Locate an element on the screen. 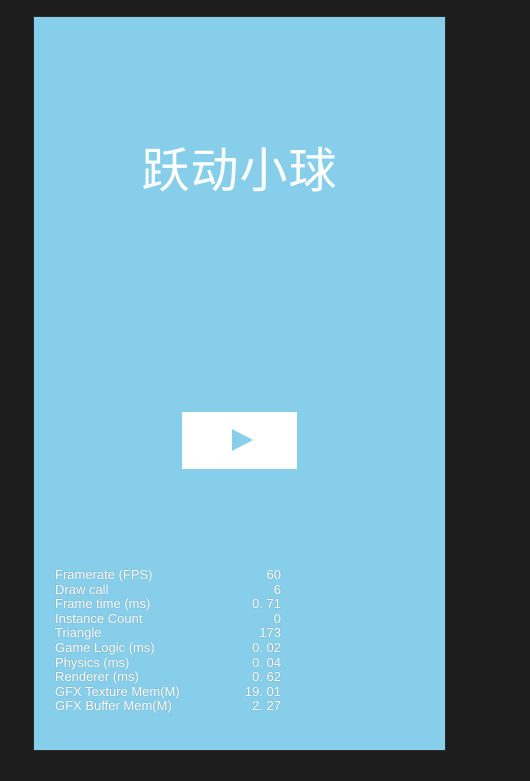 Image resolution: width=530 pixels, height=781 pixels. stat-value: 0. 71 is located at coordinates (266, 604).